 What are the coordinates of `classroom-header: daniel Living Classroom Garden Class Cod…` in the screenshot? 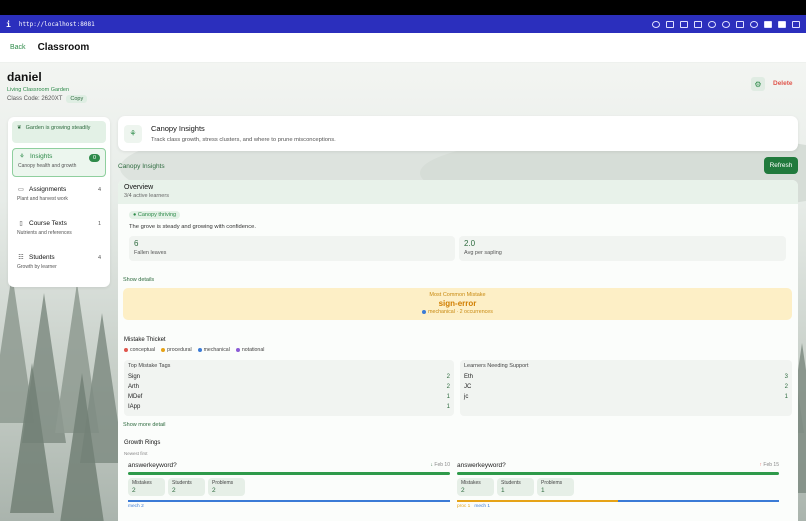 It's located at (47, 86).